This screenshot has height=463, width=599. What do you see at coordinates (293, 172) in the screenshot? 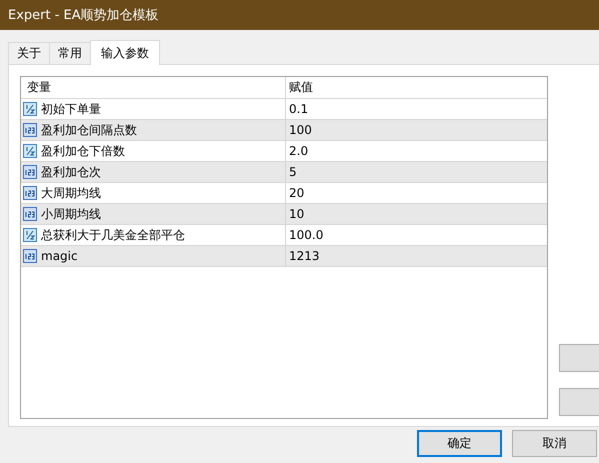
I see `parameter-value: 5` at bounding box center [293, 172].